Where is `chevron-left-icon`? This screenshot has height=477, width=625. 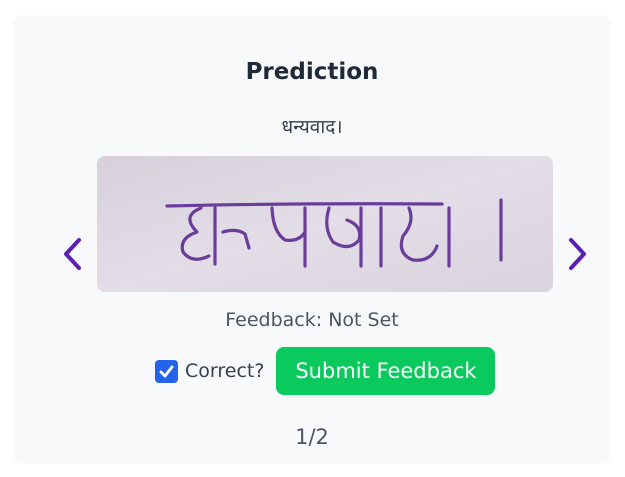
chevron-left-icon is located at coordinates (72, 254).